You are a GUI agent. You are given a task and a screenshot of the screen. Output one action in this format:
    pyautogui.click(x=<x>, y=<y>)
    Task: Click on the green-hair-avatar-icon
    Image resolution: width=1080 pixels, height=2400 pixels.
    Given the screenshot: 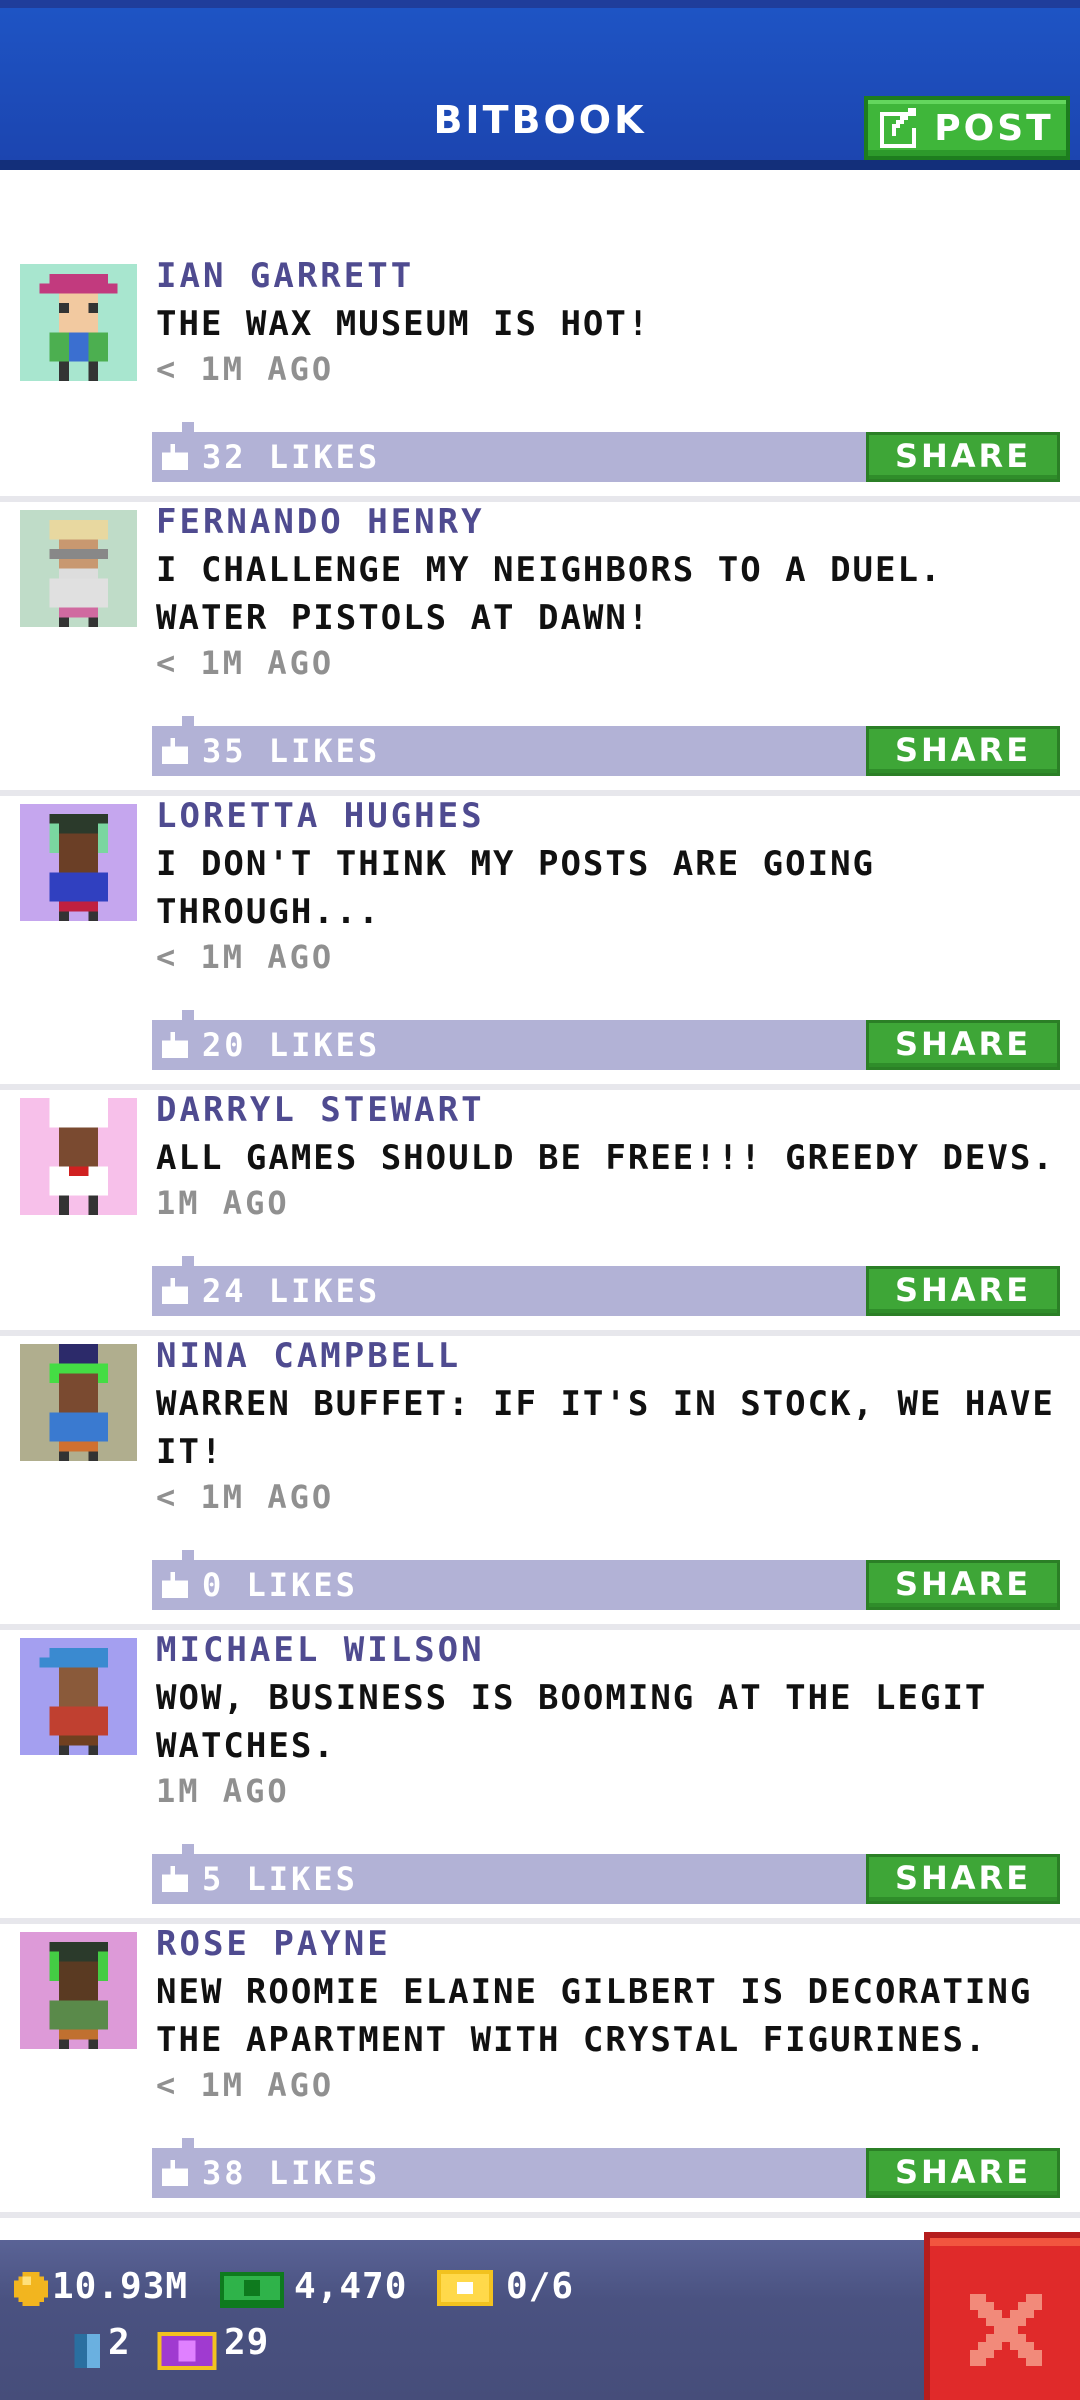 What is the action you would take?
    pyautogui.click(x=78, y=1402)
    